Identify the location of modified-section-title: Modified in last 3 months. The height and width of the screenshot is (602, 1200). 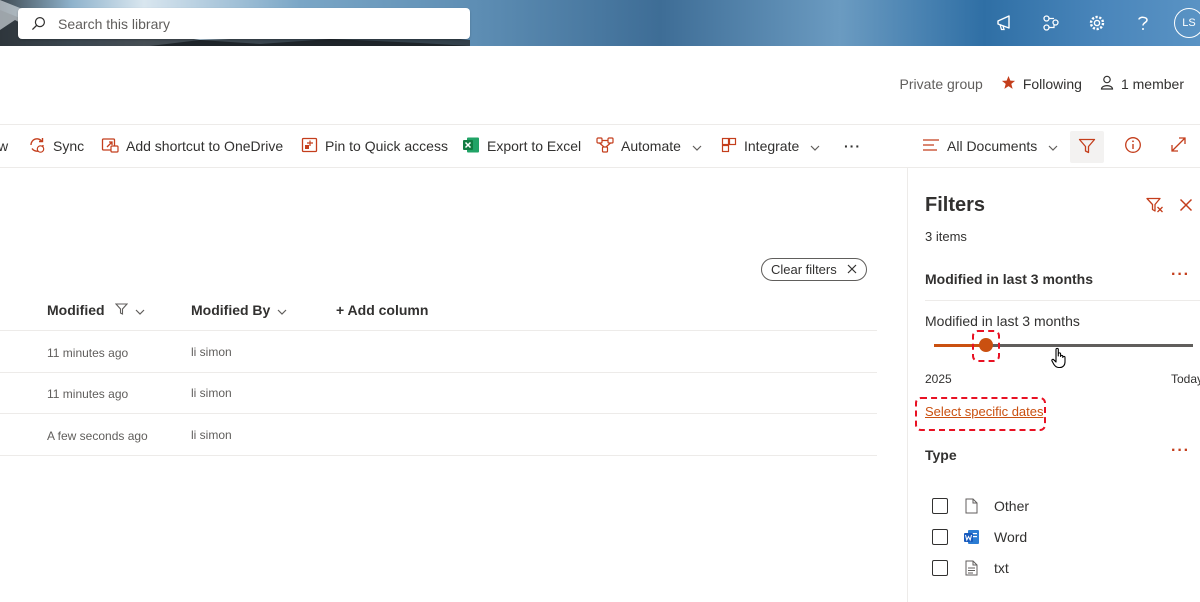
(1009, 279).